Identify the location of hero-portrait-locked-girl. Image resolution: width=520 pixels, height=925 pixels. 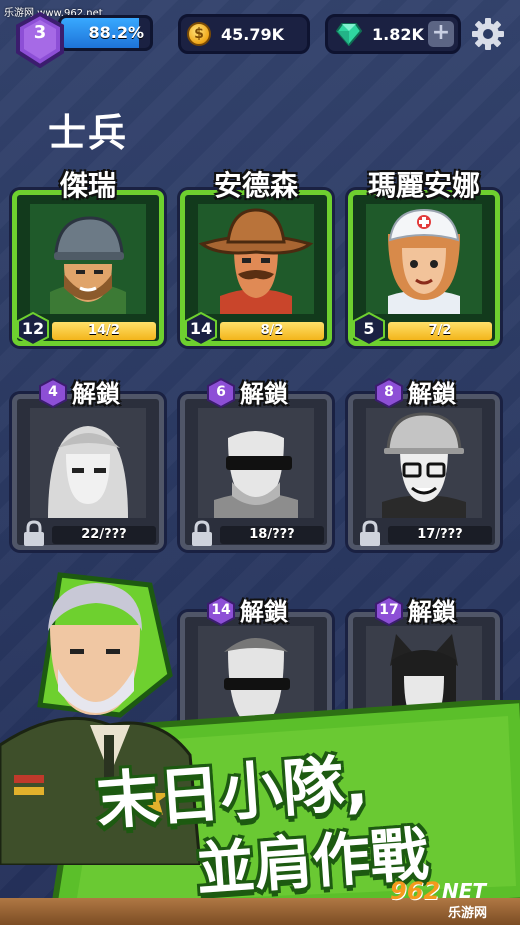
(88, 463).